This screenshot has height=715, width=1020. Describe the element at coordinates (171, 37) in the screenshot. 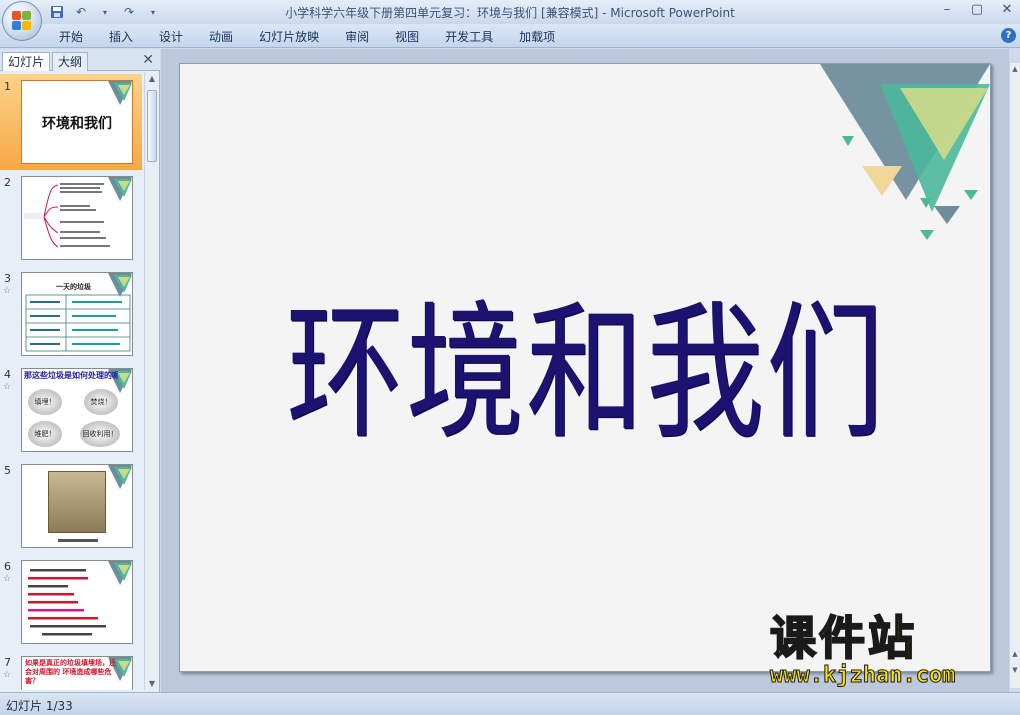

I see `tab-design: 设计` at that location.